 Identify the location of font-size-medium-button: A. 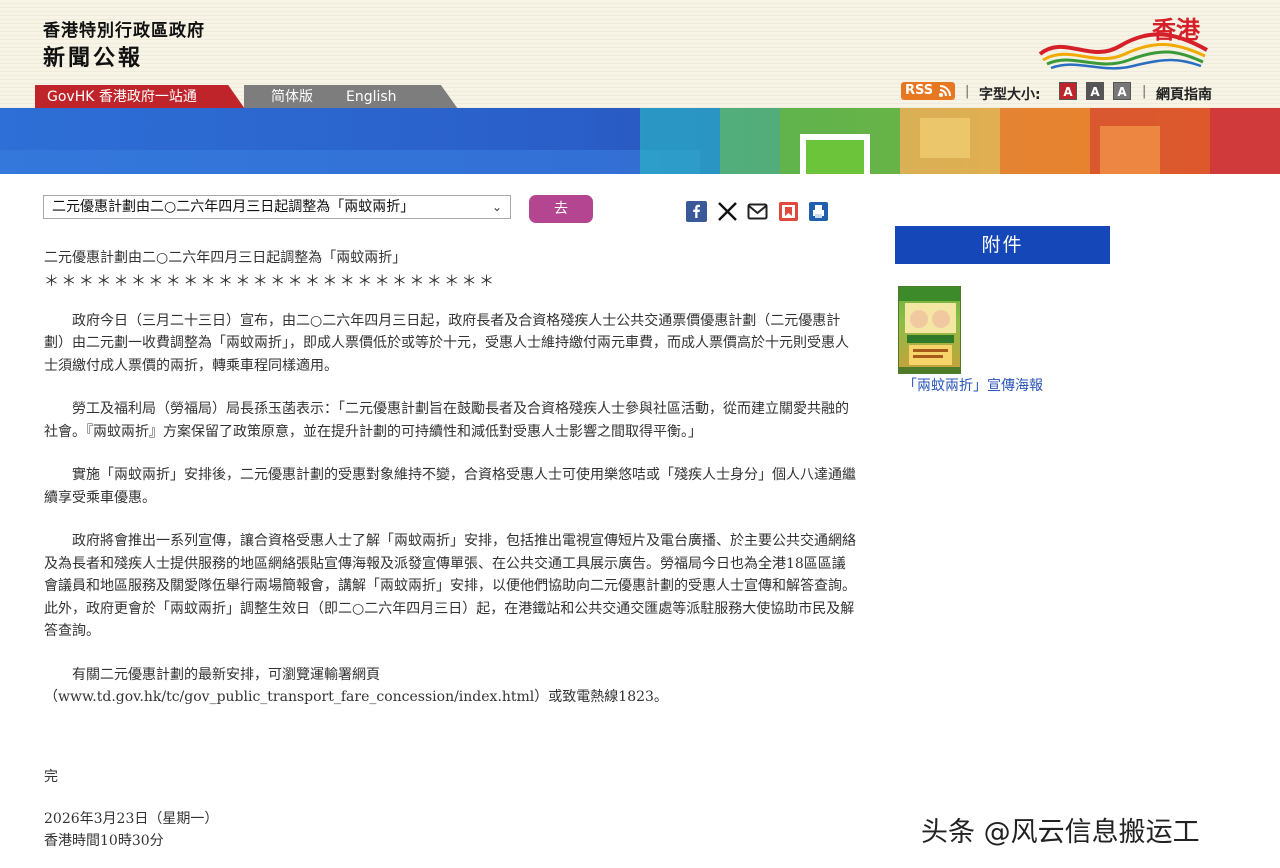
(1095, 91).